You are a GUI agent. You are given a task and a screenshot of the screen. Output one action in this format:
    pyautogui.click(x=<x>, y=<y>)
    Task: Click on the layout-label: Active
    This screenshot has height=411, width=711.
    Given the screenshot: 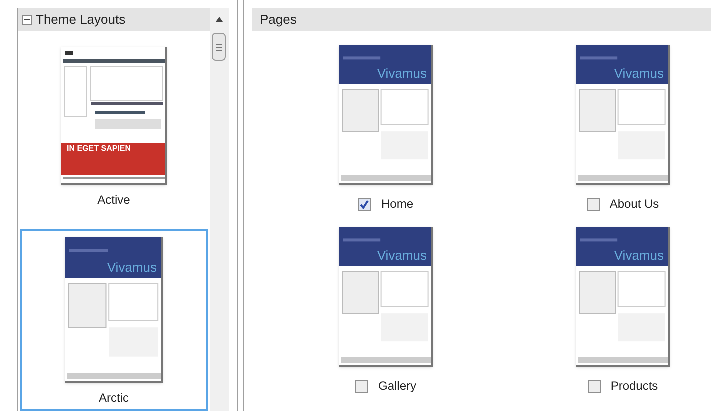 What is the action you would take?
    pyautogui.click(x=114, y=200)
    